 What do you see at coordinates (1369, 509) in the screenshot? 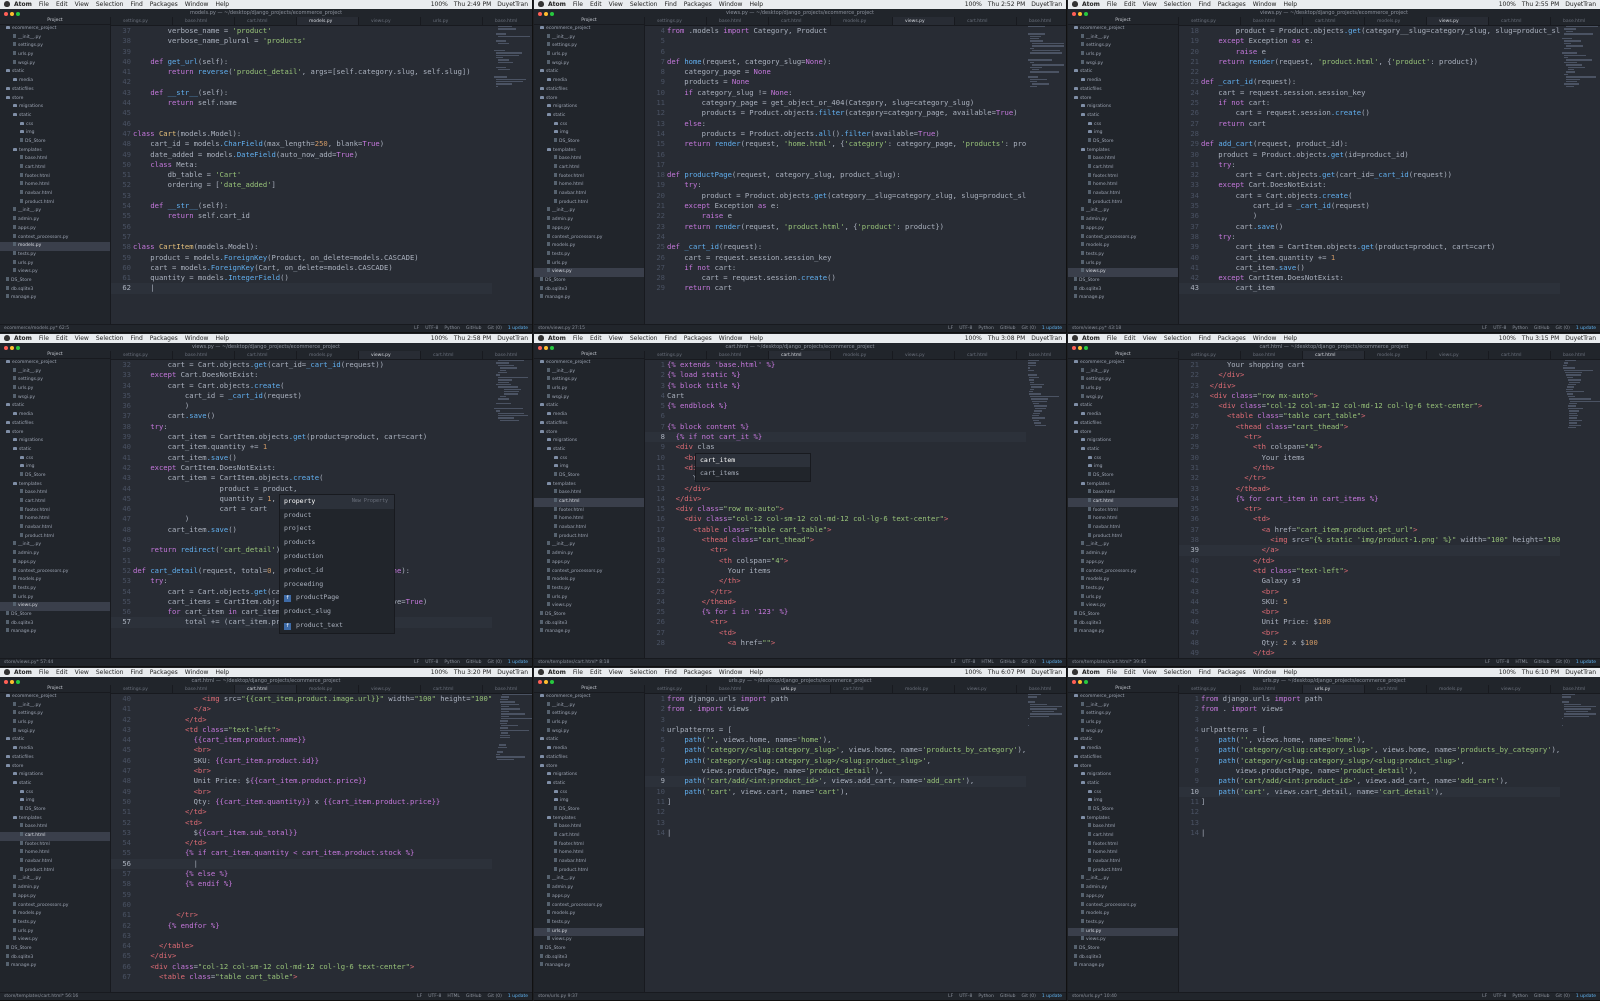
I see `code-line: 35 <tr>` at bounding box center [1369, 509].